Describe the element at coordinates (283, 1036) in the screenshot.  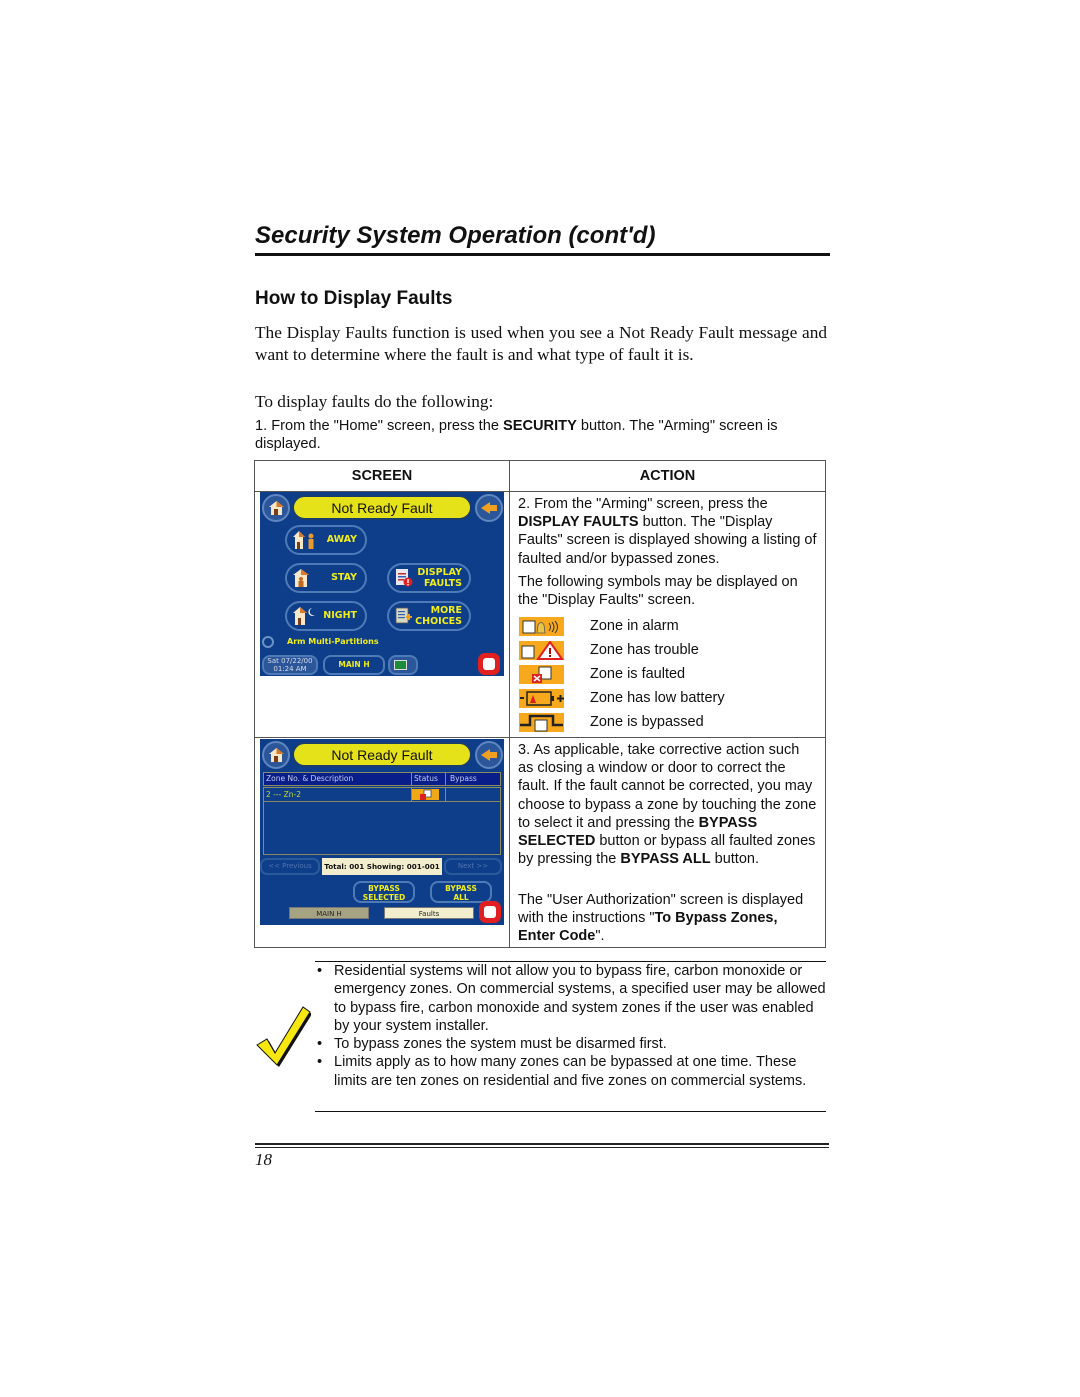
I see `checkmark-icon` at that location.